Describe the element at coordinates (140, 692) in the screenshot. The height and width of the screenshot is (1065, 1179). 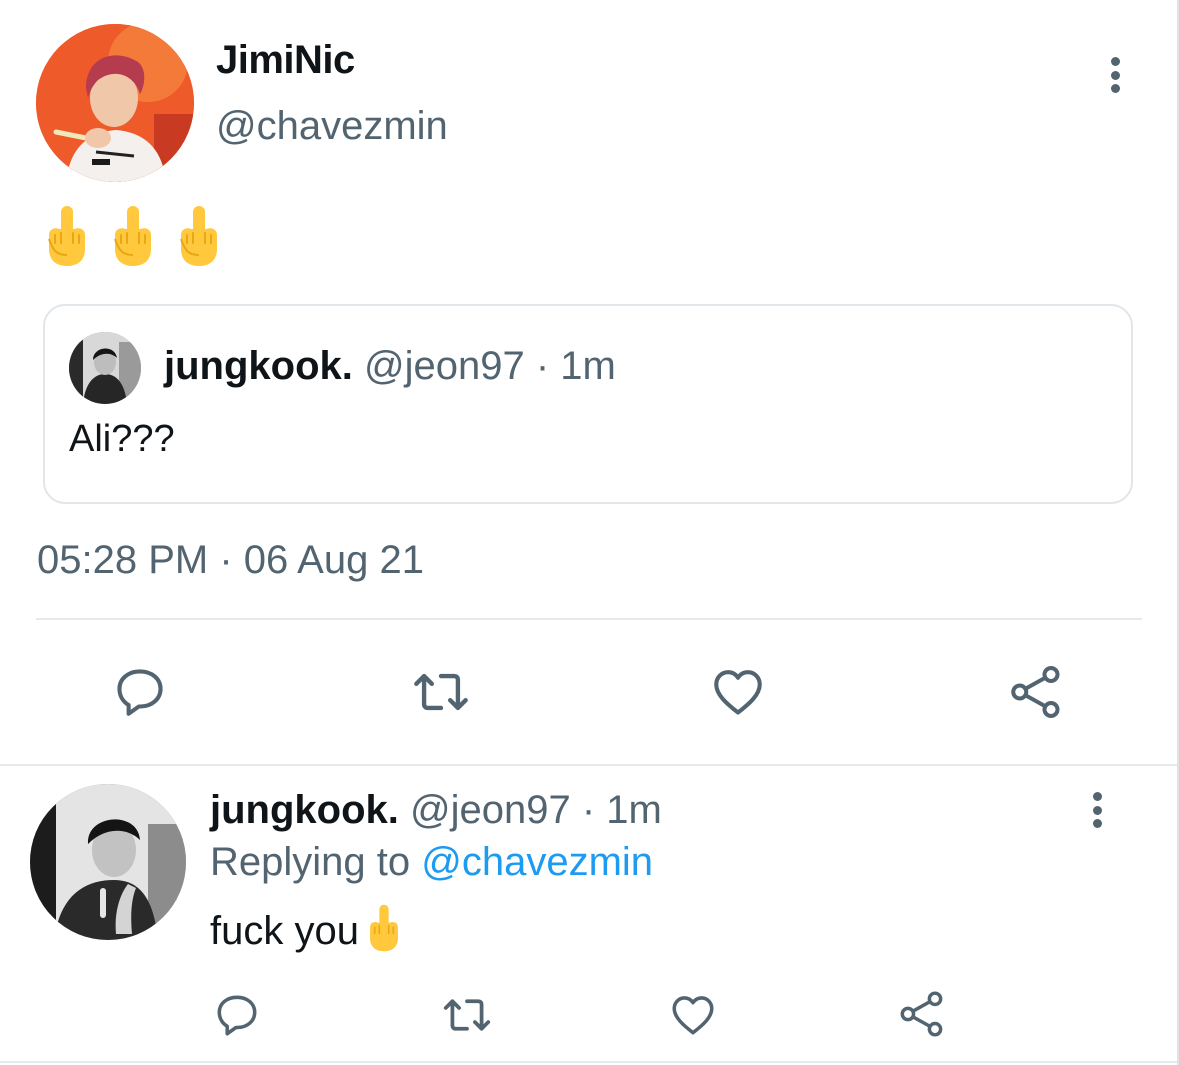
I see `reply-icon` at that location.